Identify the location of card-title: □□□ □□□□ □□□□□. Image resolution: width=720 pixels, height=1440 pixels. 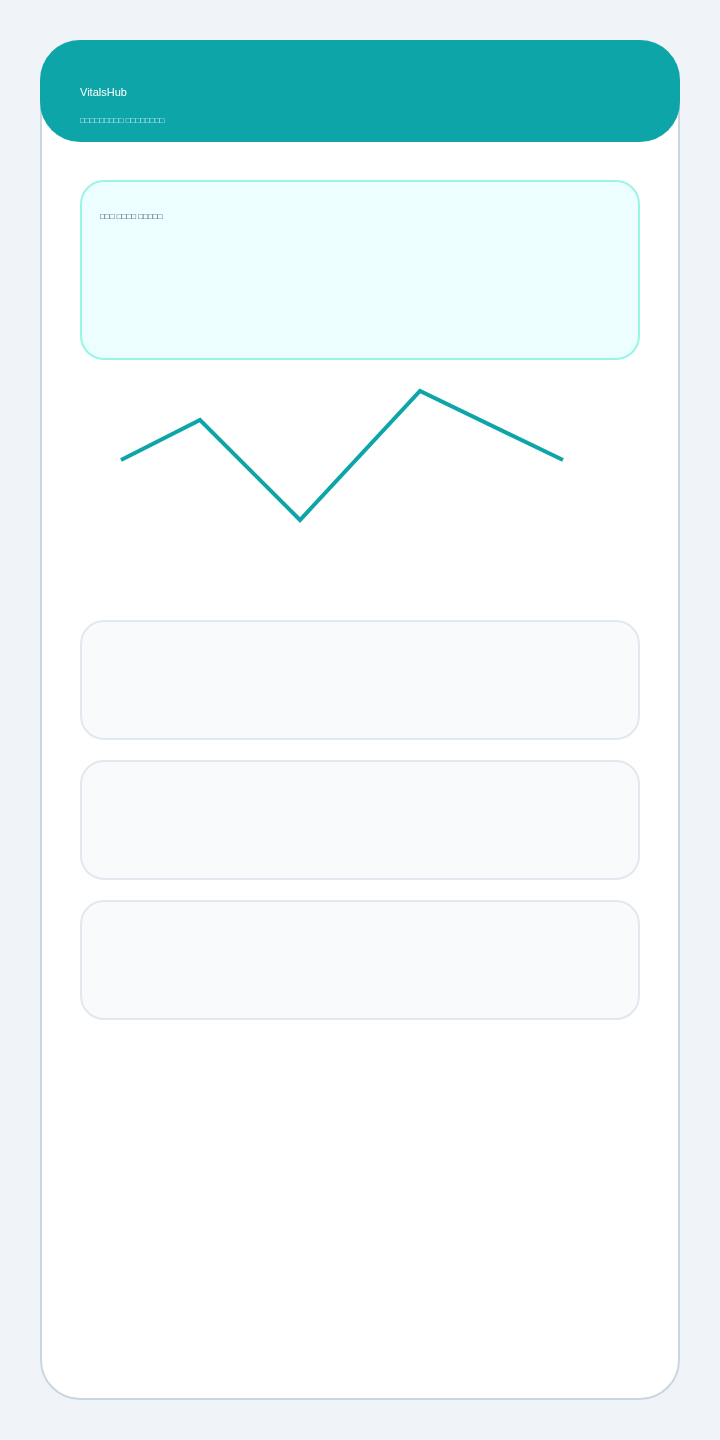
(131, 217).